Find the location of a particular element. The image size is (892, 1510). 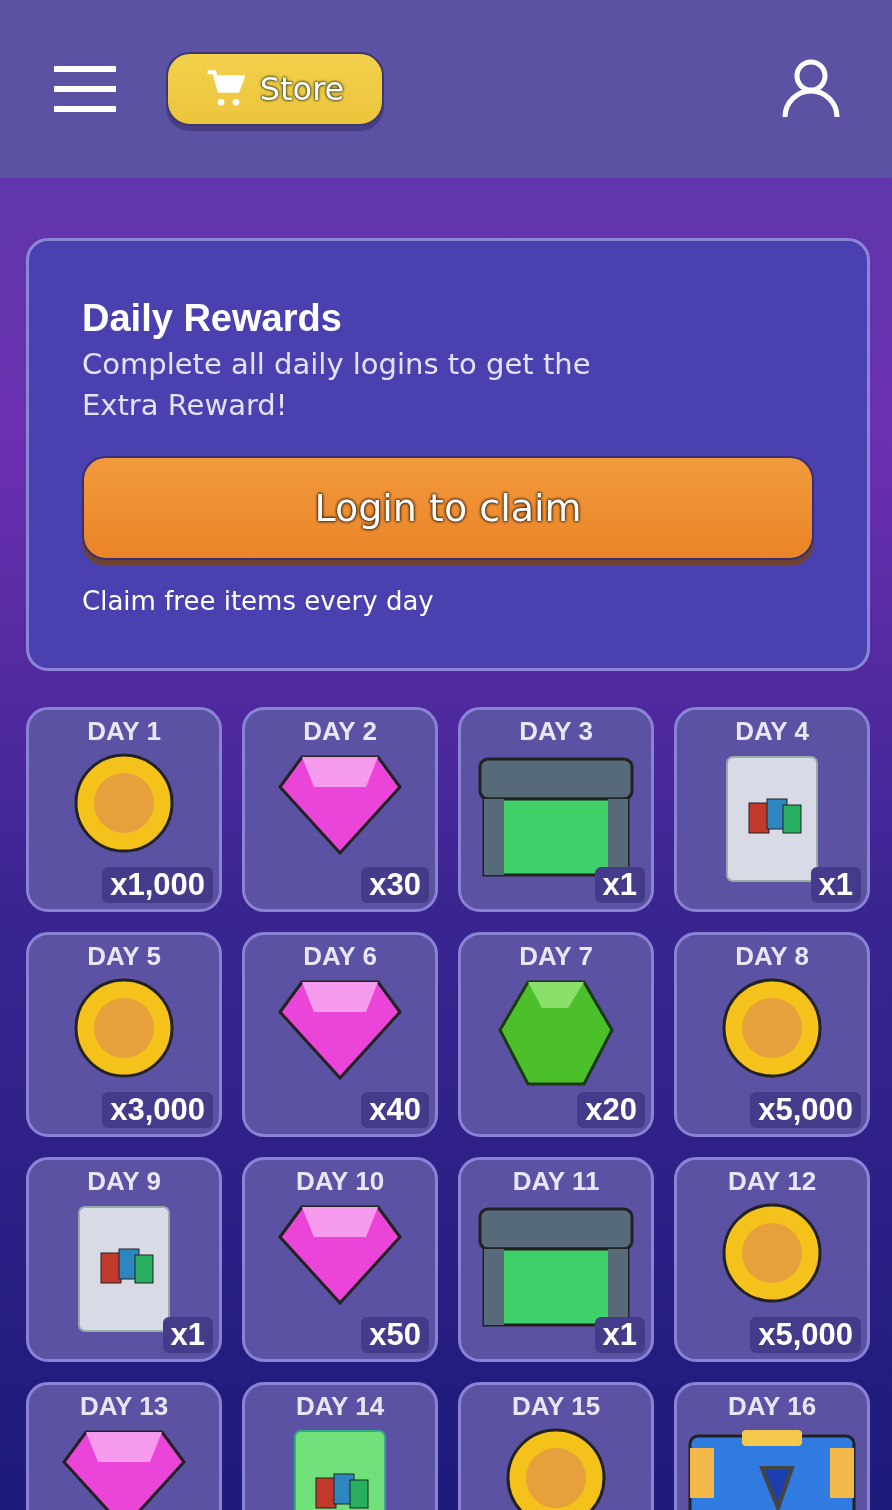

day-label: DAY 14 is located at coordinates (340, 1406).